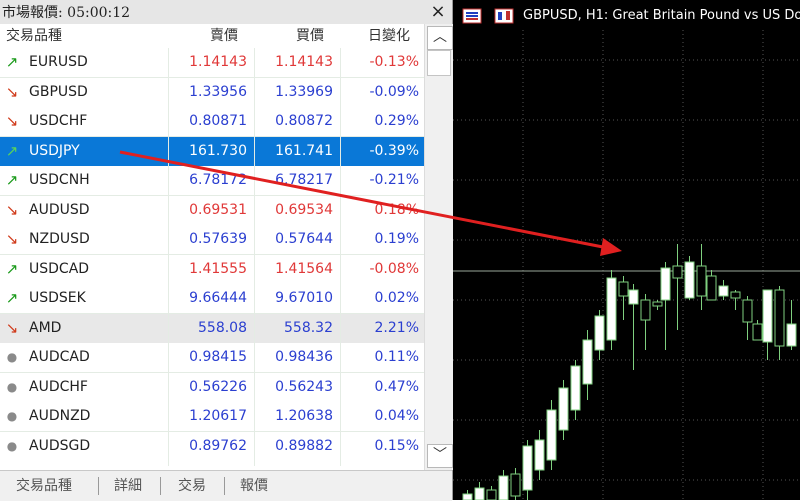 The width and height of the screenshot is (800, 501). Describe the element at coordinates (58, 62) in the screenshot. I see `symbol-name: EURUSD` at that location.